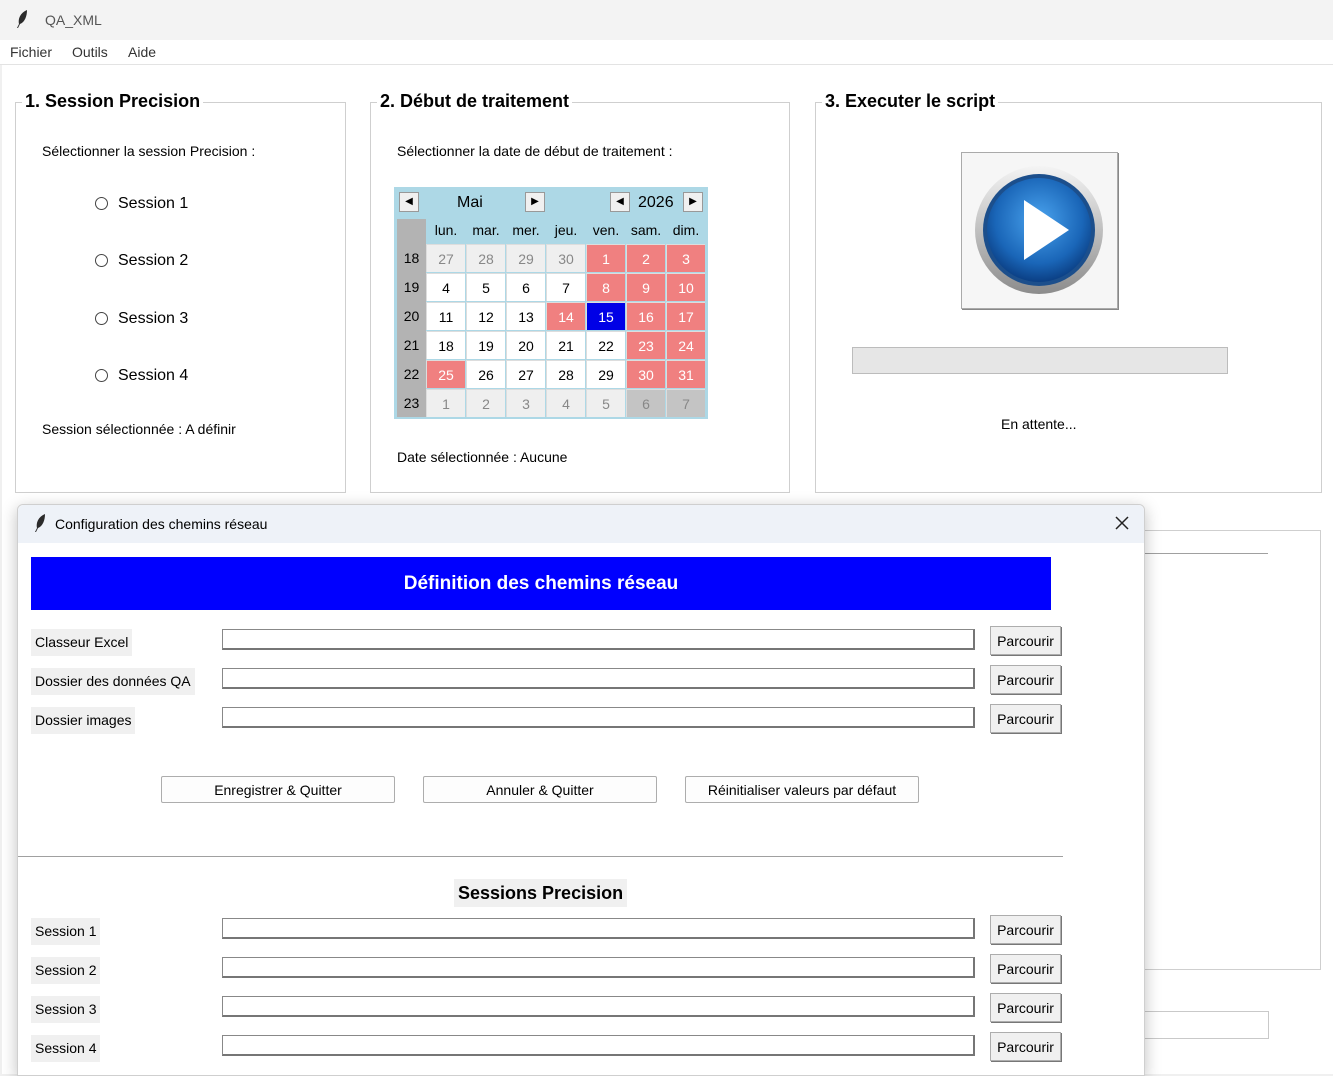 This screenshot has height=1076, width=1333. I want to click on next-year-button: ▶, so click(693, 202).